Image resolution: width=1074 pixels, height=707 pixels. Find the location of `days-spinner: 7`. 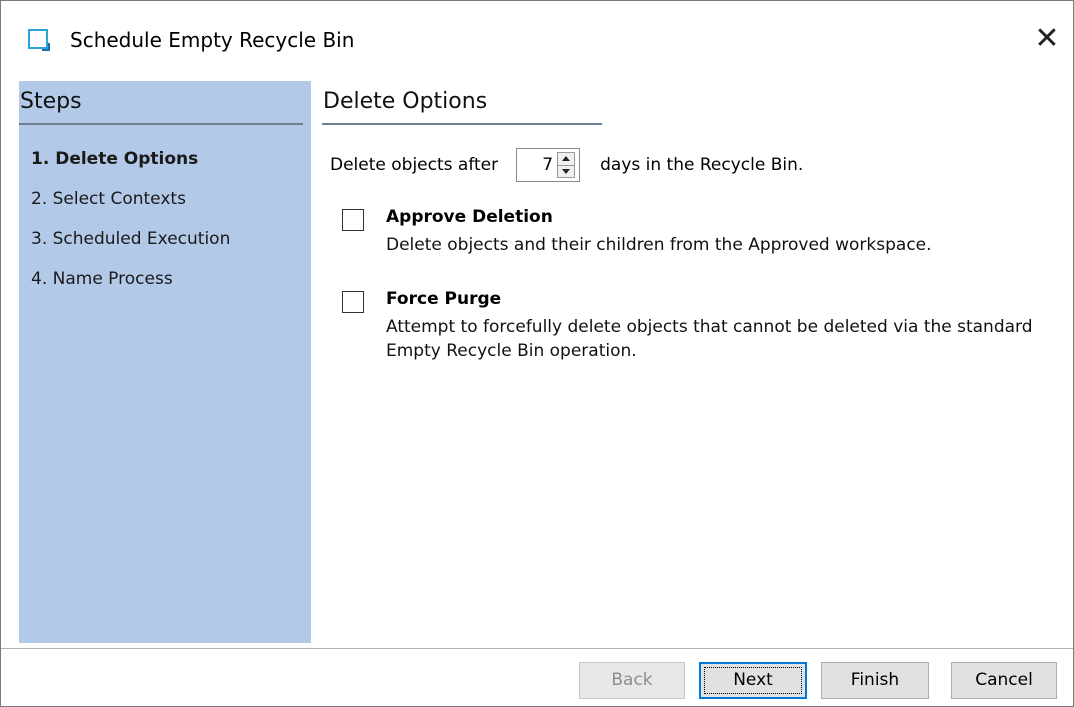

days-spinner: 7 is located at coordinates (548, 165).